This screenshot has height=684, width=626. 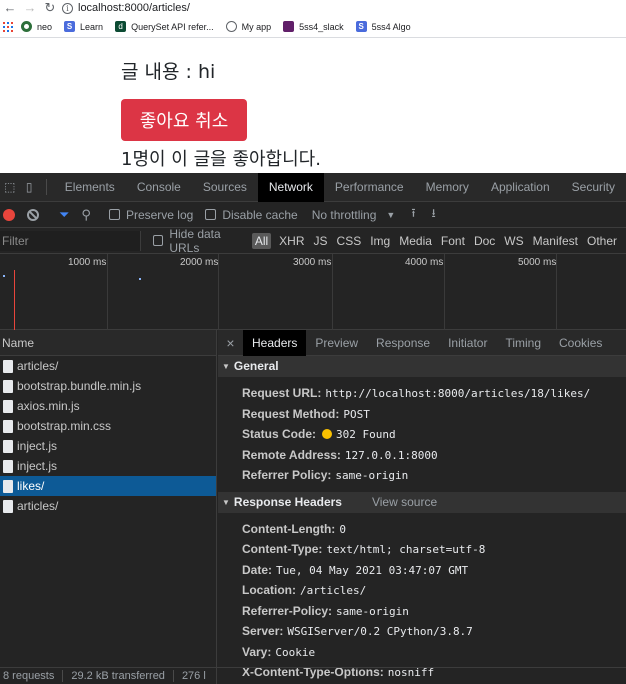 What do you see at coordinates (313, 26) in the screenshot?
I see `bookmark-slack: 5ss4_slack` at bounding box center [313, 26].